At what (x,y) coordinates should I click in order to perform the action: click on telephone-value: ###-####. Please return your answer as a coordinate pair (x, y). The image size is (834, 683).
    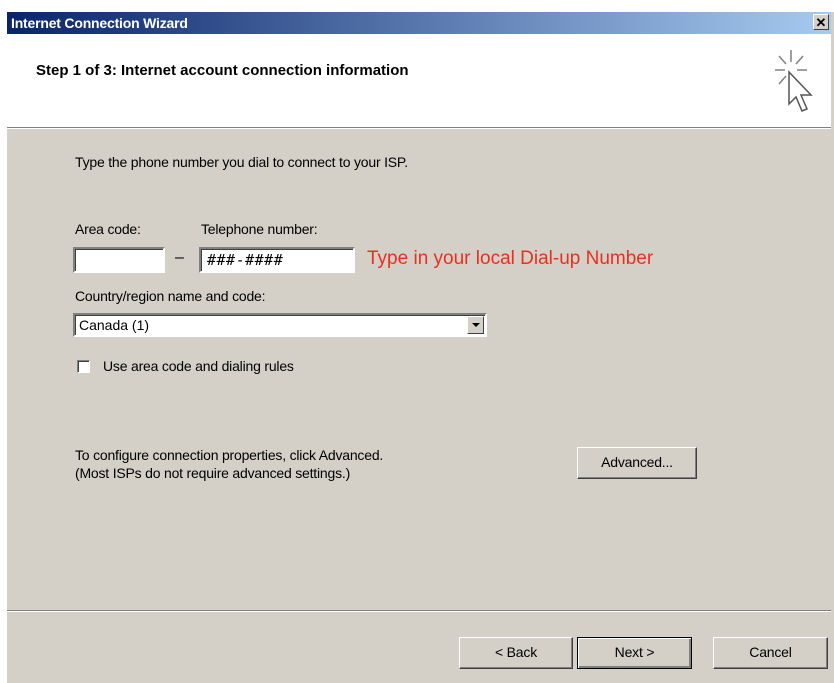
    Looking at the image, I should click on (245, 260).